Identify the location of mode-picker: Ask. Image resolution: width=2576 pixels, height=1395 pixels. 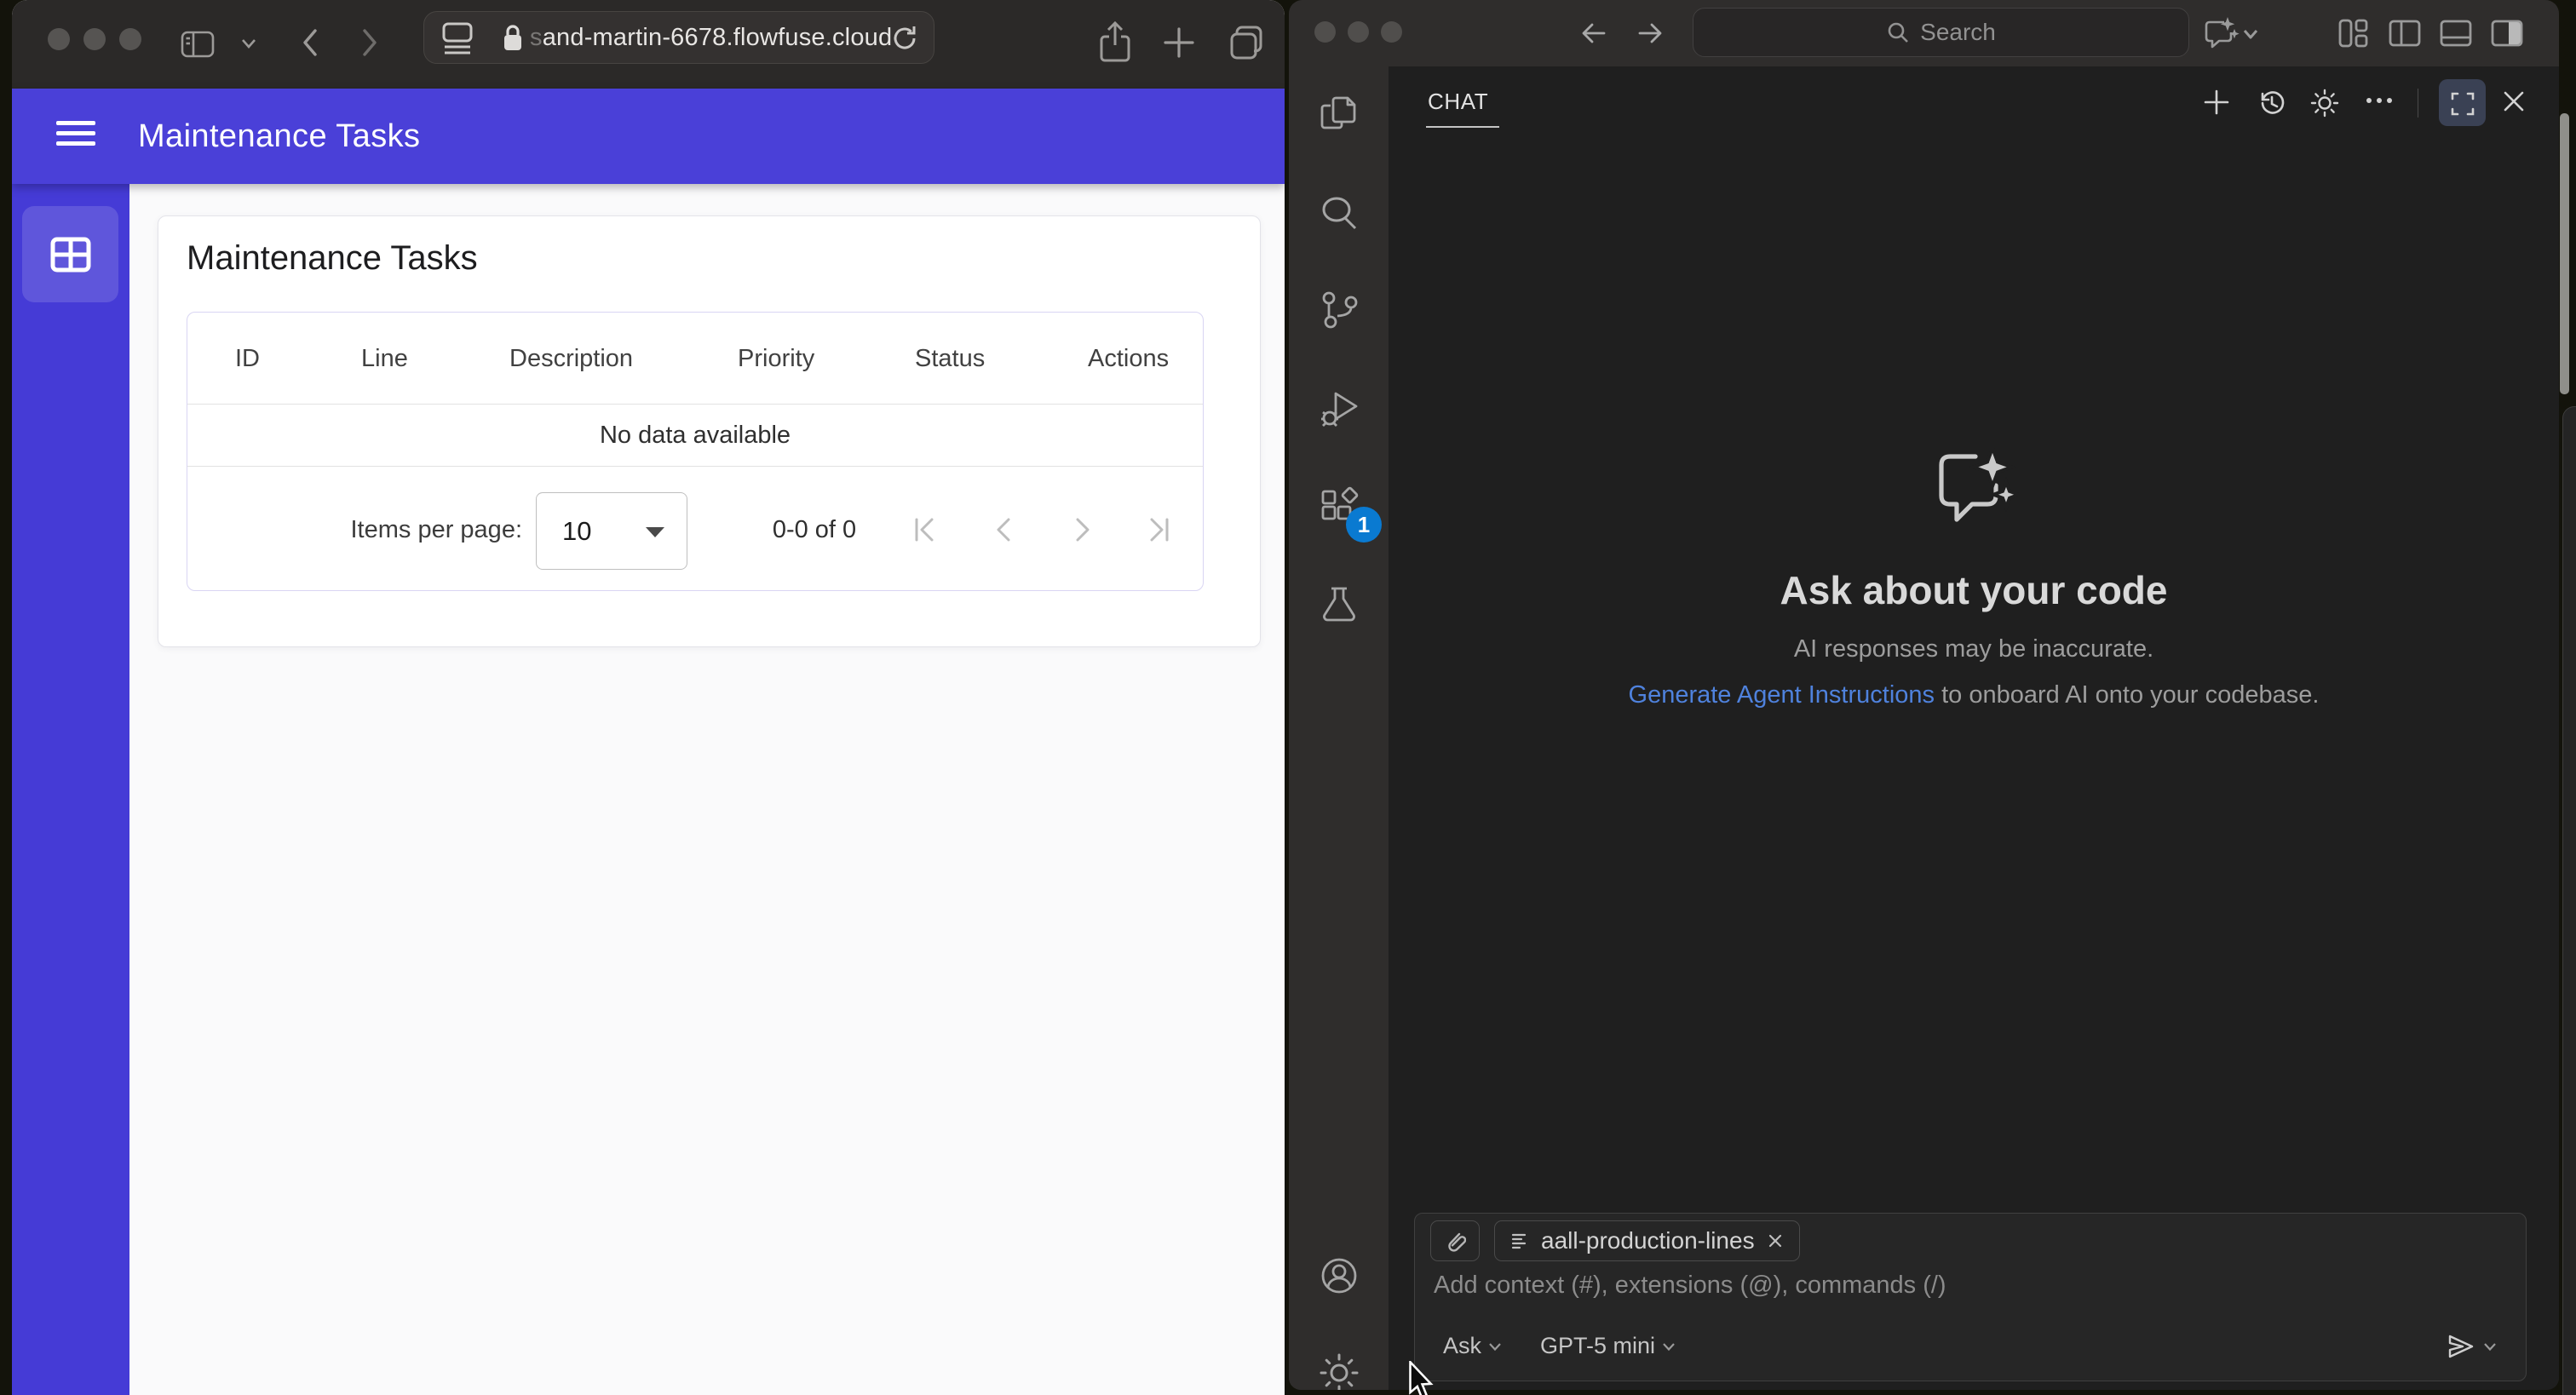
(1472, 1346).